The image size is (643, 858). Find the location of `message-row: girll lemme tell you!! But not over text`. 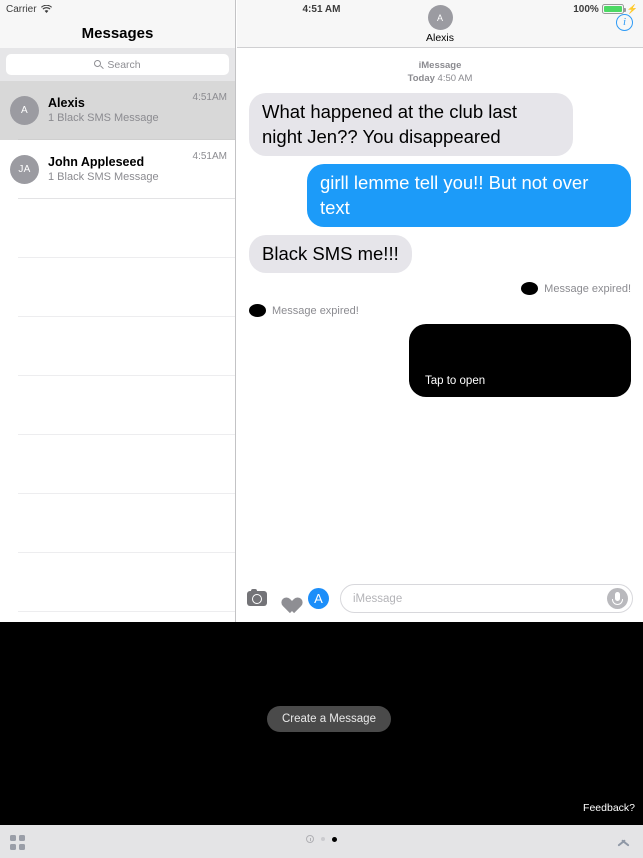

message-row: girll lemme tell you!! But not over text is located at coordinates (442, 195).